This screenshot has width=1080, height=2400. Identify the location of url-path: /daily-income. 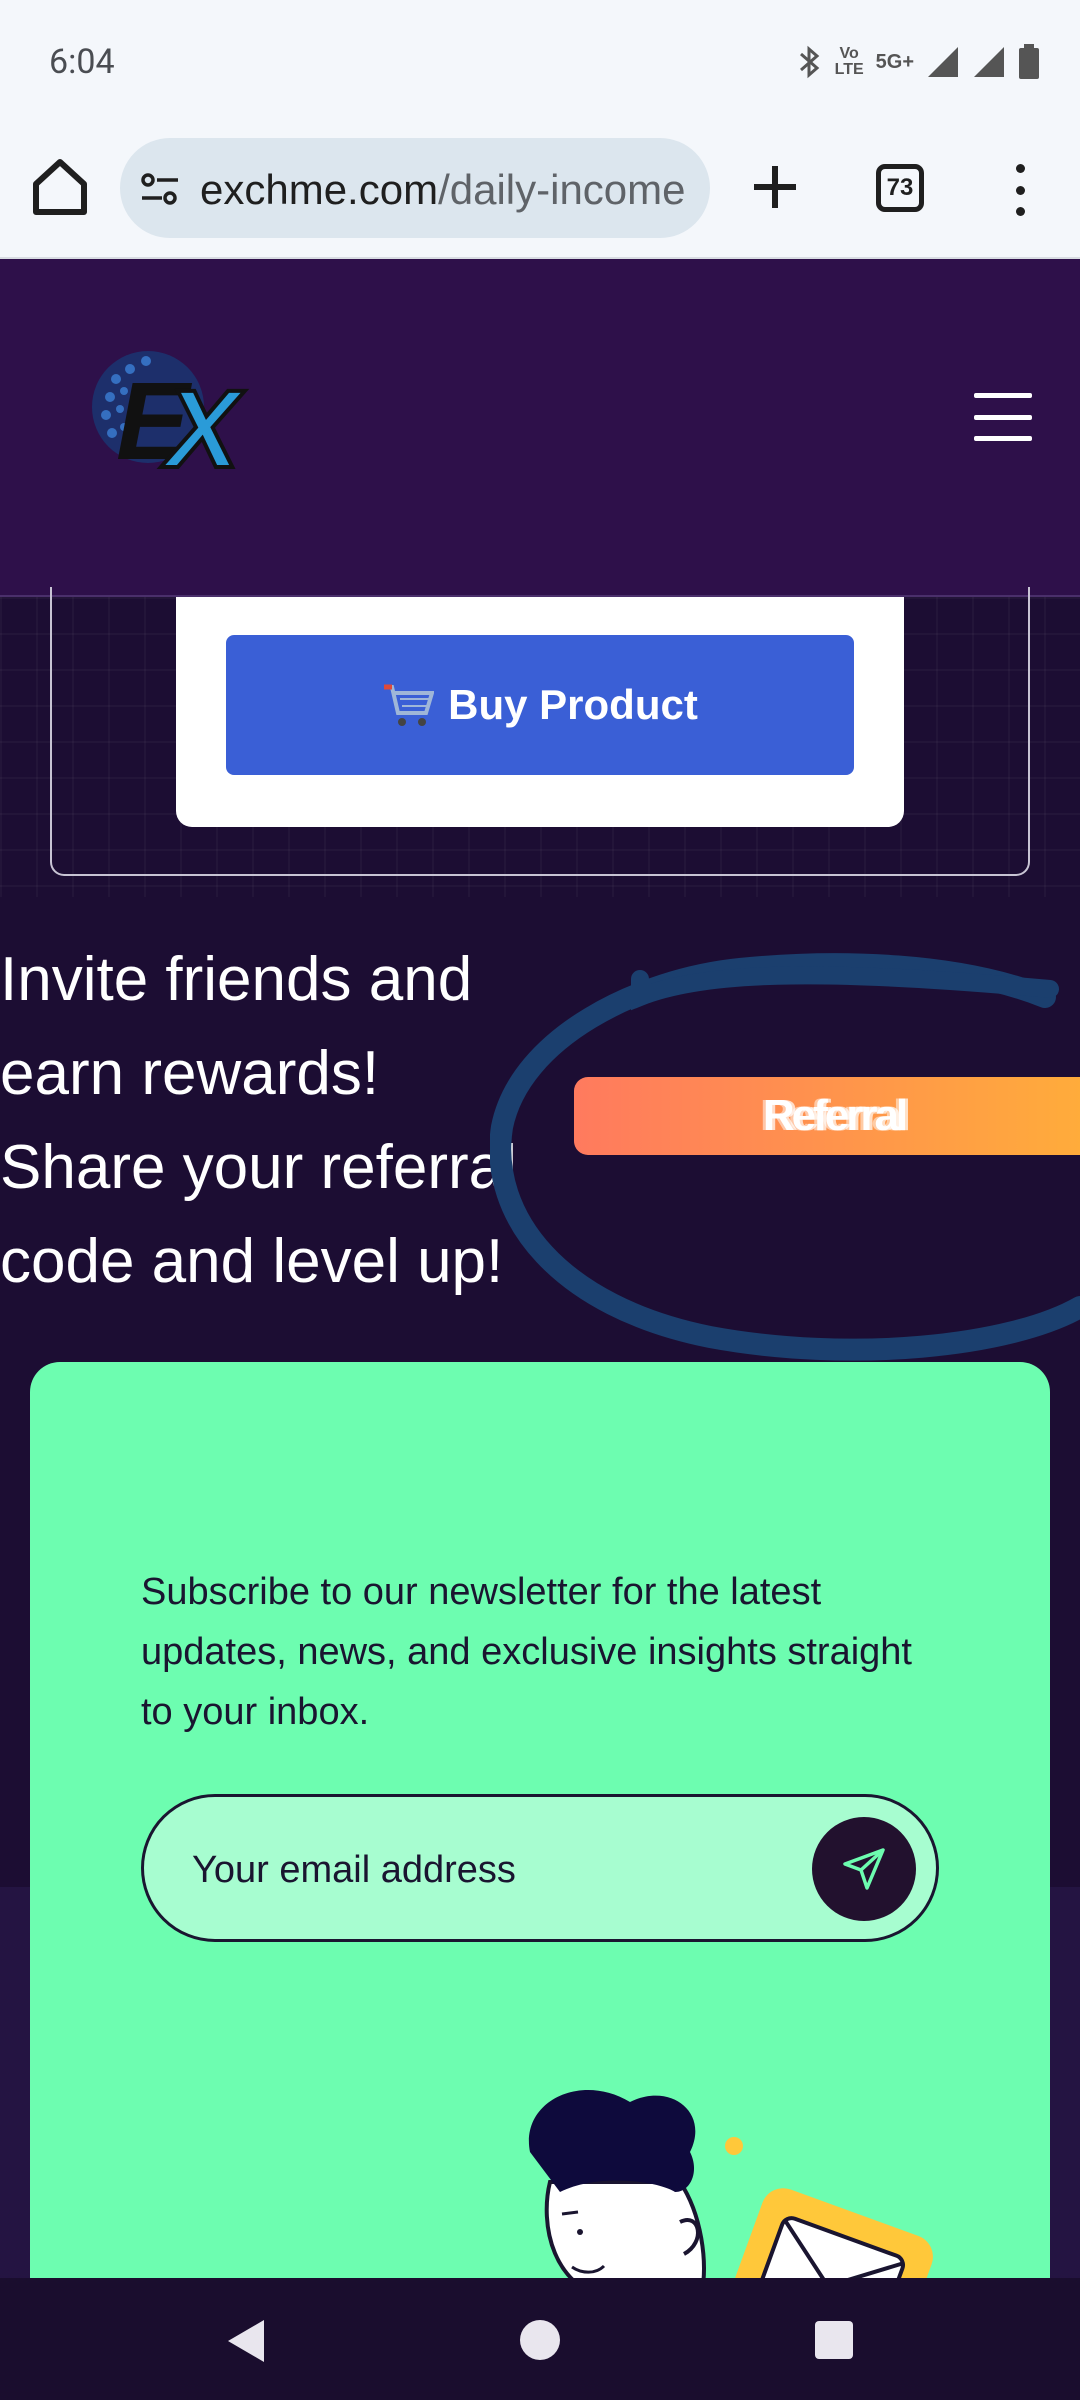
(562, 189).